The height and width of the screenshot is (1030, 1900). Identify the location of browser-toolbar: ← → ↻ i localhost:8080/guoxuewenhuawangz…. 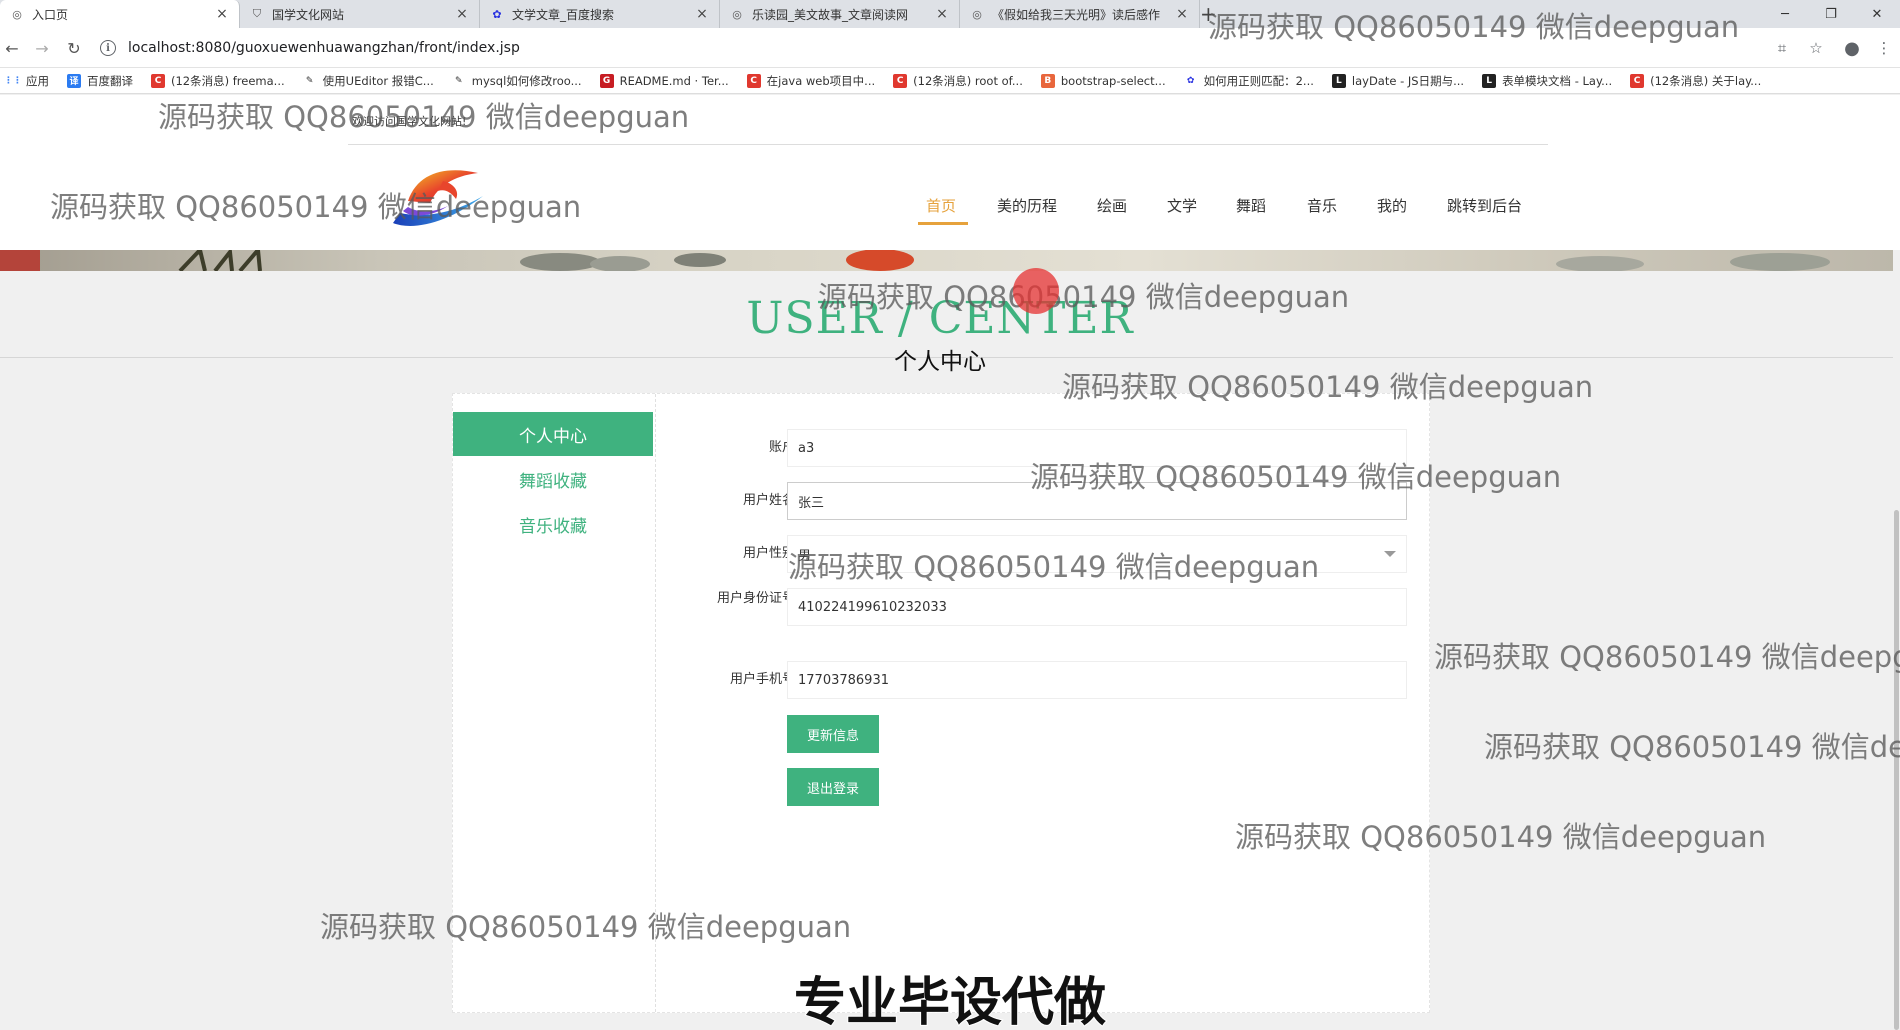
(950, 48).